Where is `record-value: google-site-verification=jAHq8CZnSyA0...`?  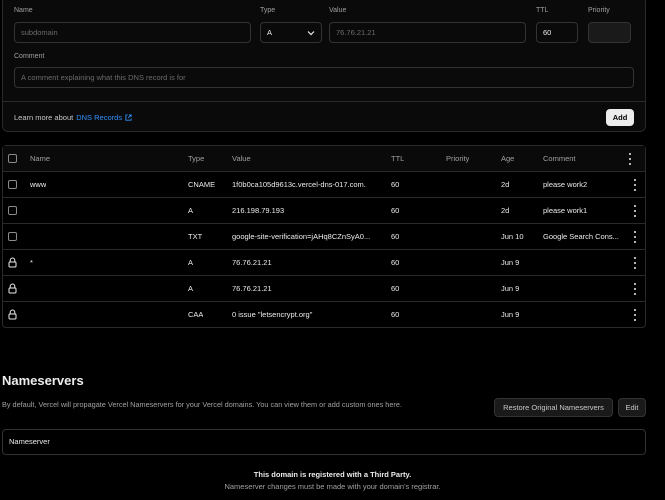
record-value: google-site-verification=jAHq8CZnSyA0... is located at coordinates (301, 236).